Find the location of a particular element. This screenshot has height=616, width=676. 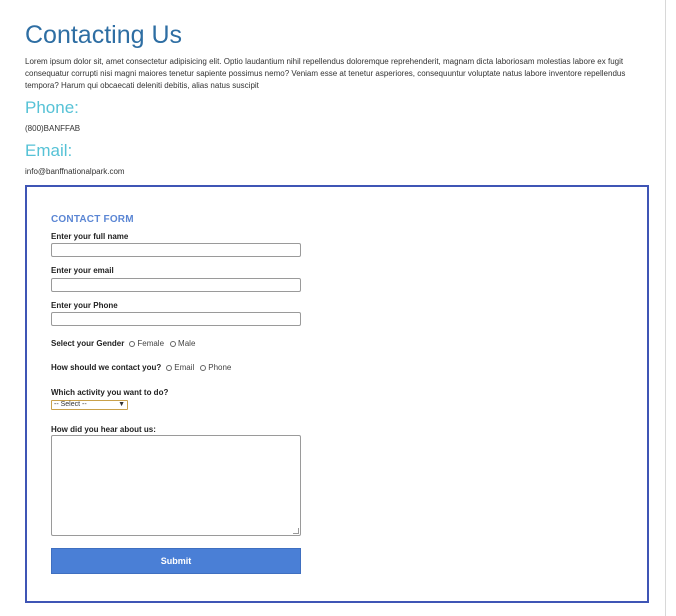

contact-email-label: Email is located at coordinates (184, 367).